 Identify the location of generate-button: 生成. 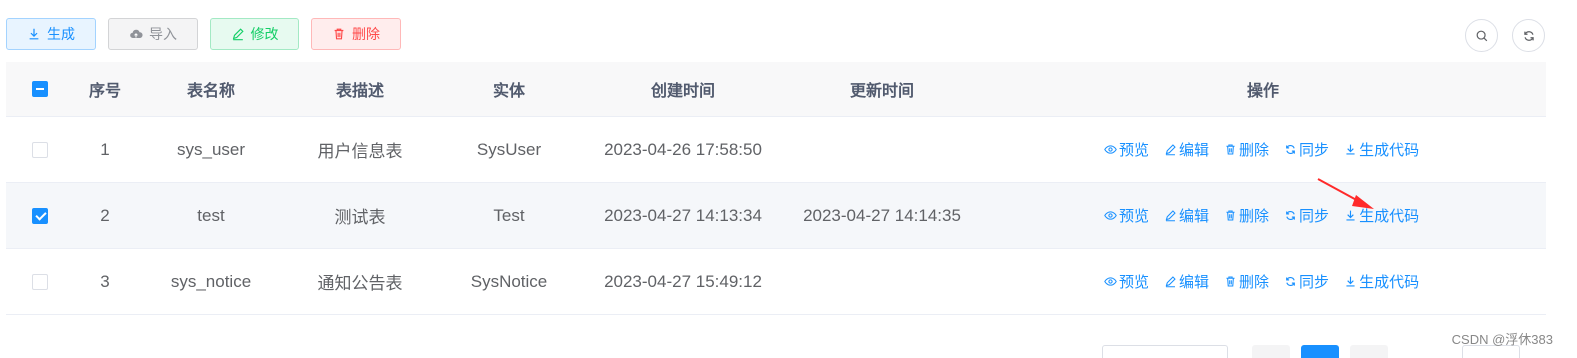
(51, 34).